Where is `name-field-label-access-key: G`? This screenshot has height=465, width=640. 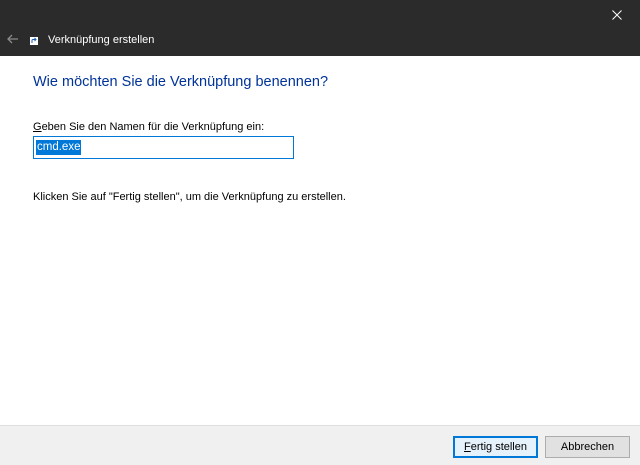 name-field-label-access-key: G is located at coordinates (37, 127).